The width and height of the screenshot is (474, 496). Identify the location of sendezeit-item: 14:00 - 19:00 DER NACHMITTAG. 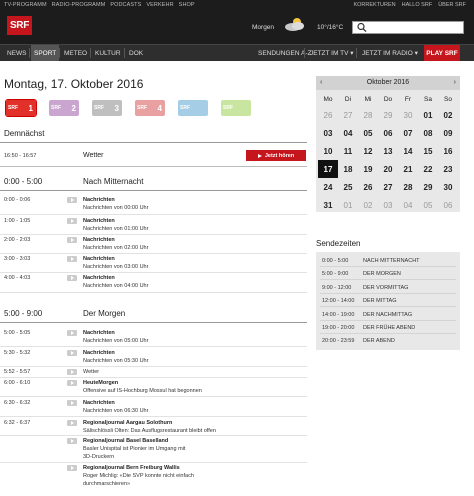
(388, 315).